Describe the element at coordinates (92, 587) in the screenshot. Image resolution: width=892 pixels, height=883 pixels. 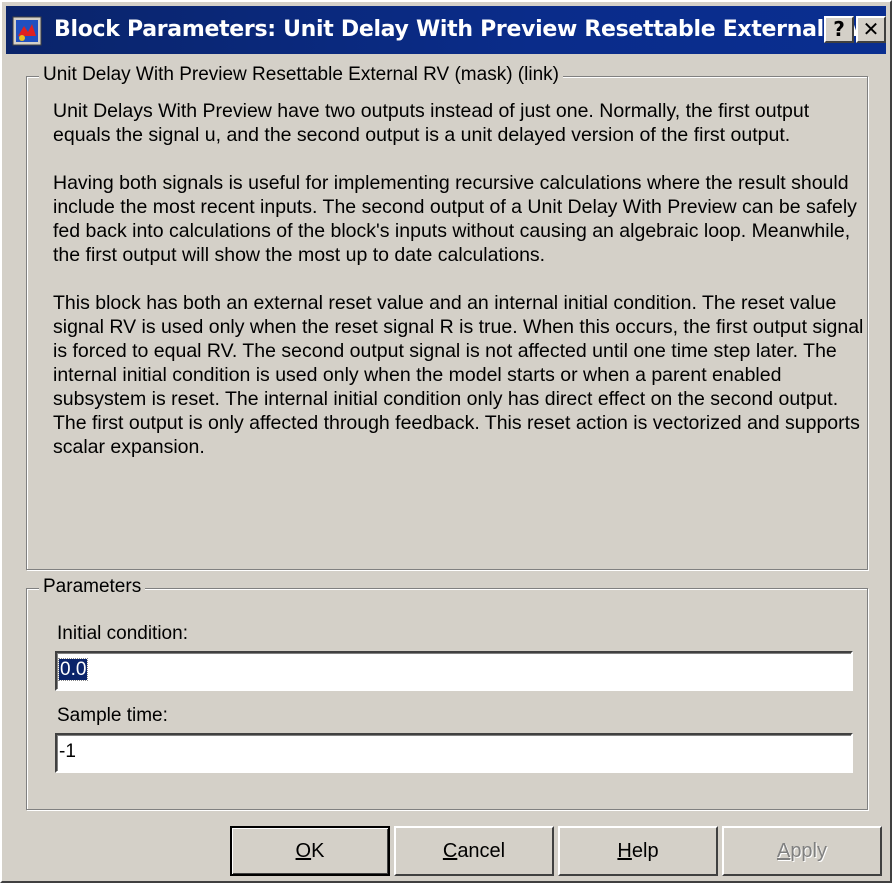
I see `parameters-group-title: Parameters` at that location.